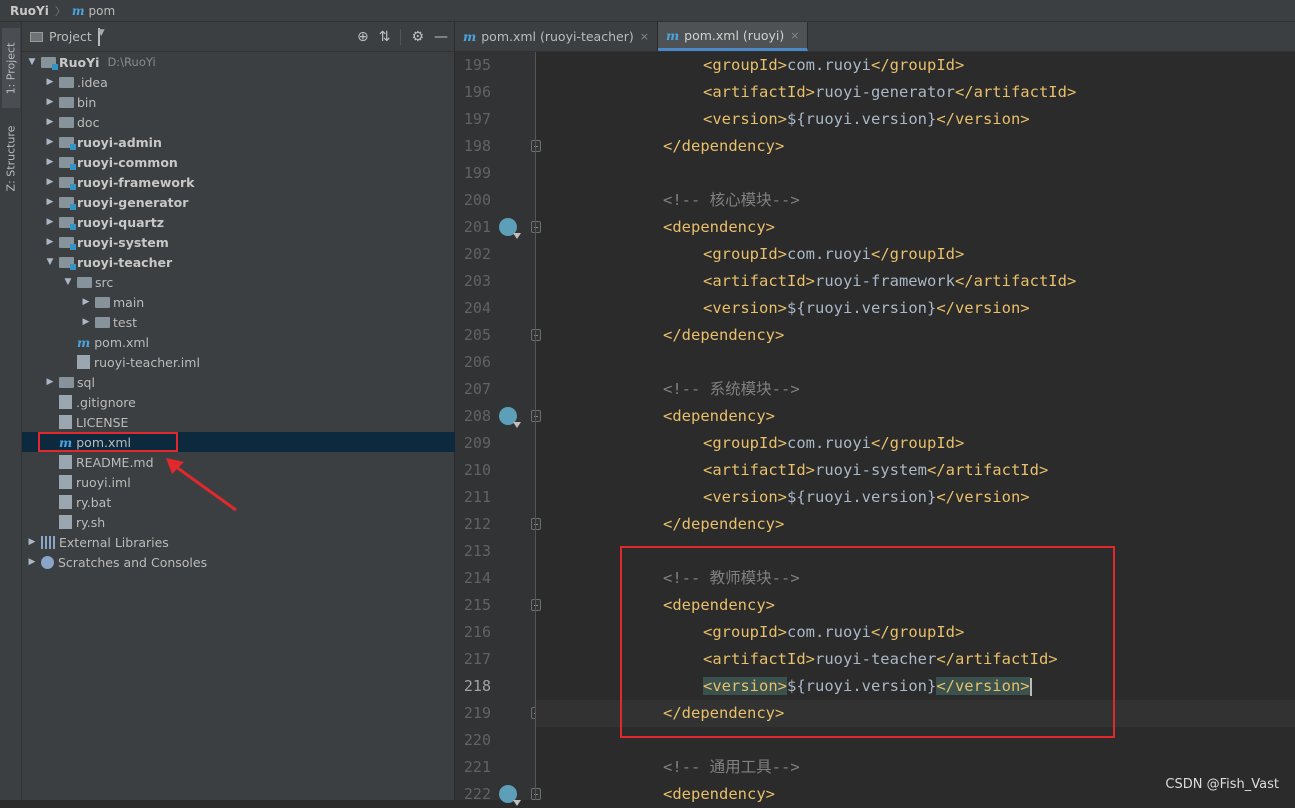 The width and height of the screenshot is (1295, 808). I want to click on code-token: <version>, so click(745, 119).